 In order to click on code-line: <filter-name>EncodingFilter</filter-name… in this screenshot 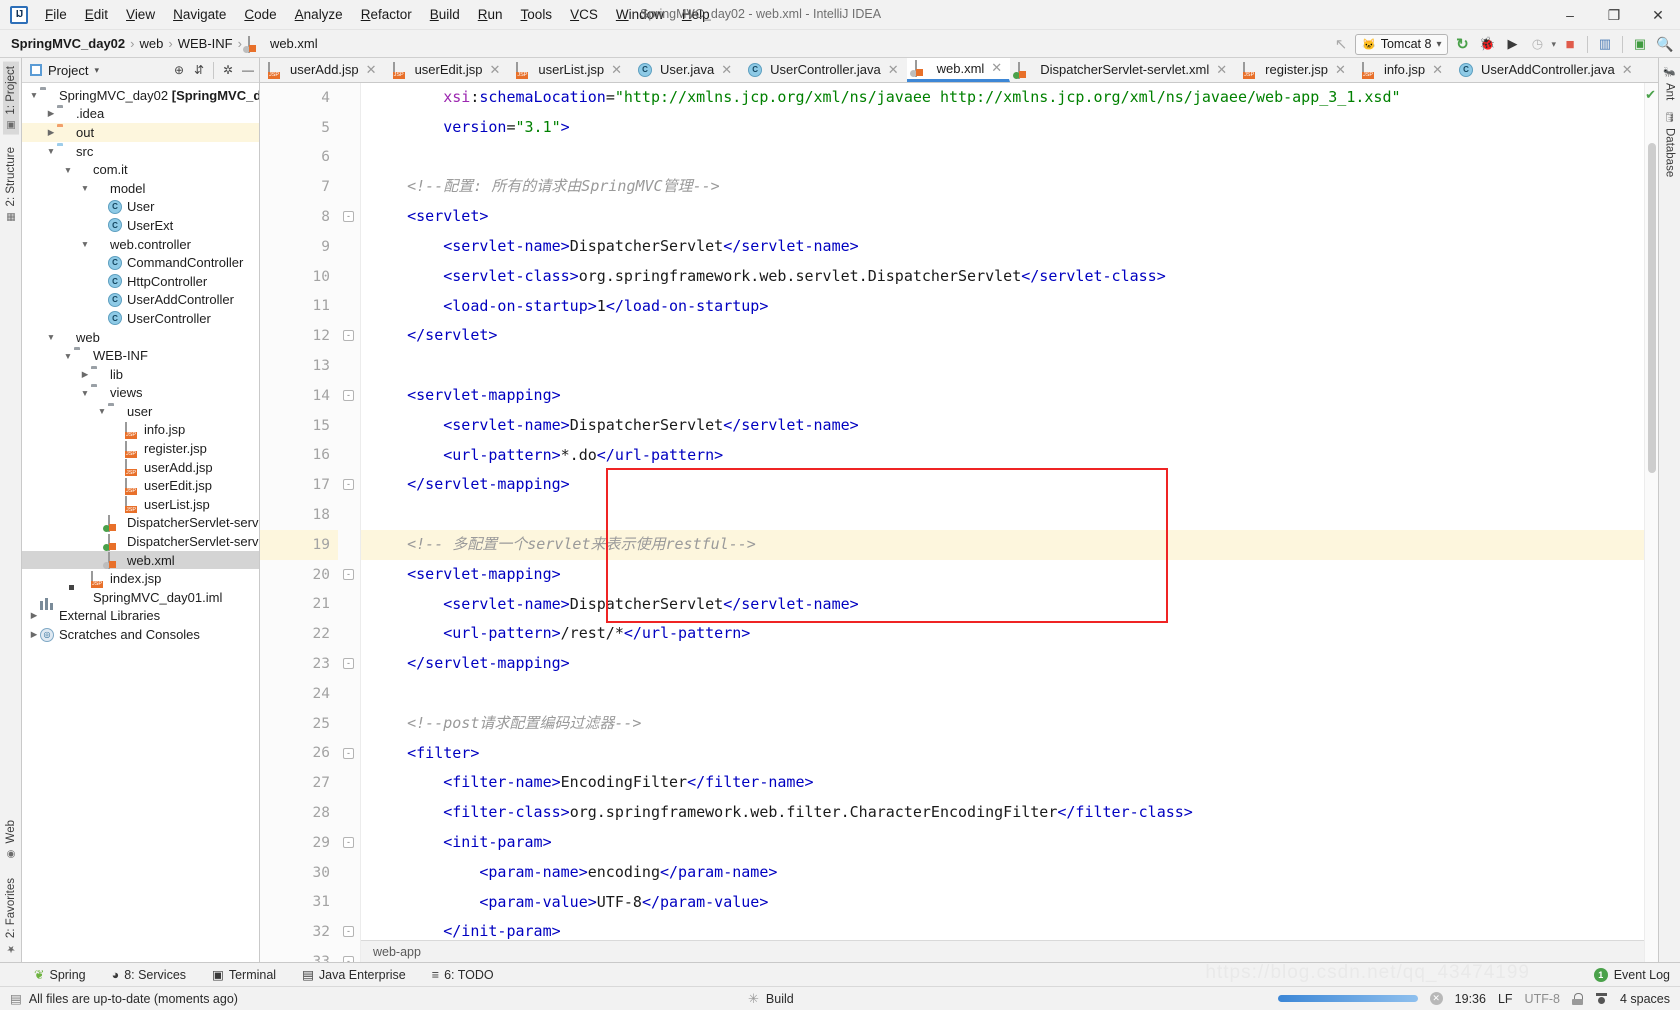, I will do `click(1007, 783)`.